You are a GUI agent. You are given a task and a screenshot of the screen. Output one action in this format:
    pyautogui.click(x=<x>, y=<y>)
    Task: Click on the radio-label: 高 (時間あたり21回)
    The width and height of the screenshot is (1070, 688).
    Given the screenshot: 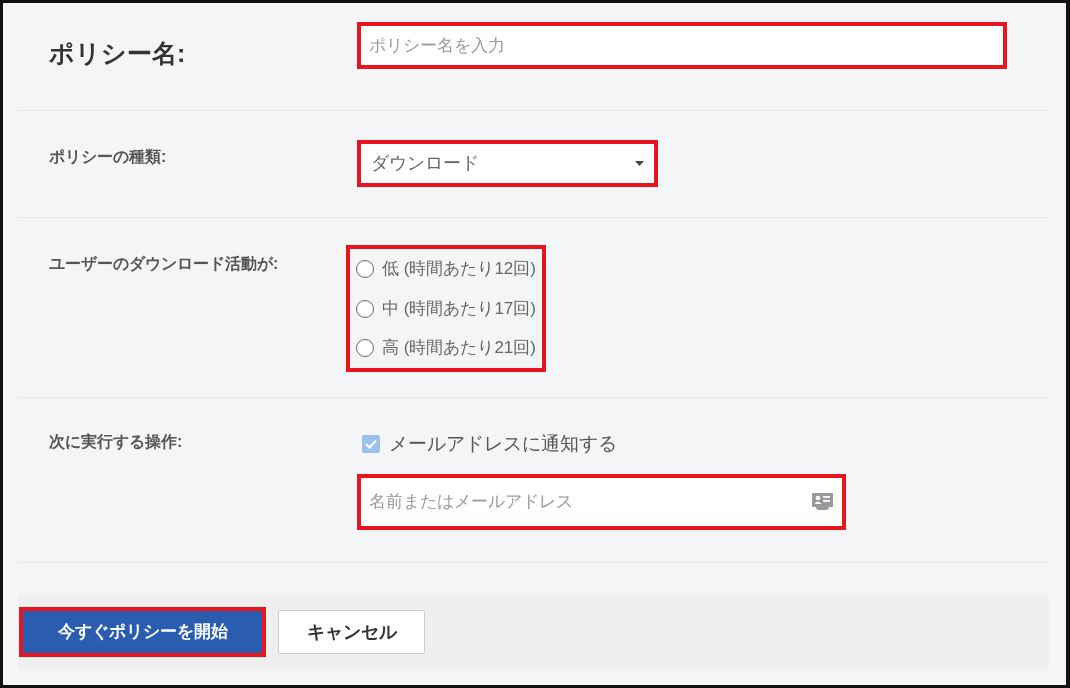 What is the action you would take?
    pyautogui.click(x=459, y=348)
    